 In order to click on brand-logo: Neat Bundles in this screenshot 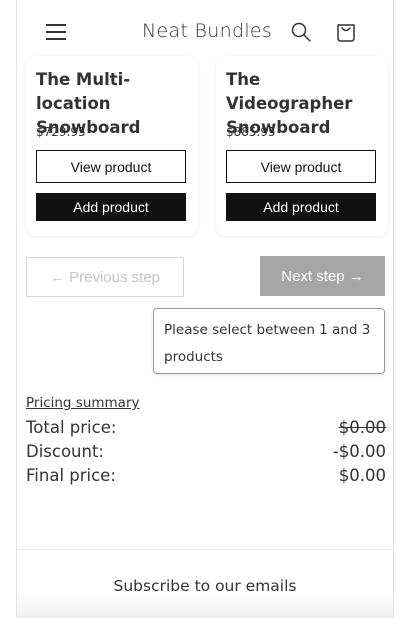, I will do `click(207, 31)`.